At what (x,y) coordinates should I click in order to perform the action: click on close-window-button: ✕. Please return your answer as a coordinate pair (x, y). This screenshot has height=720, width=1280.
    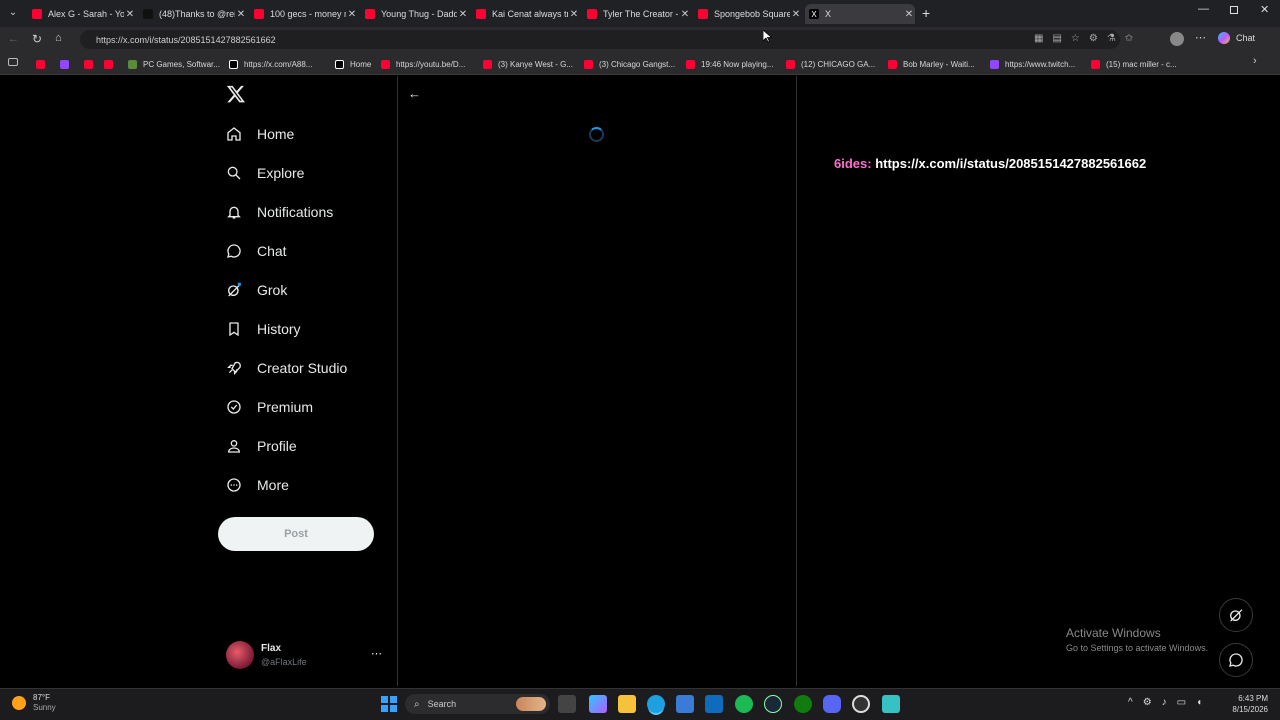
    Looking at the image, I should click on (1264, 9).